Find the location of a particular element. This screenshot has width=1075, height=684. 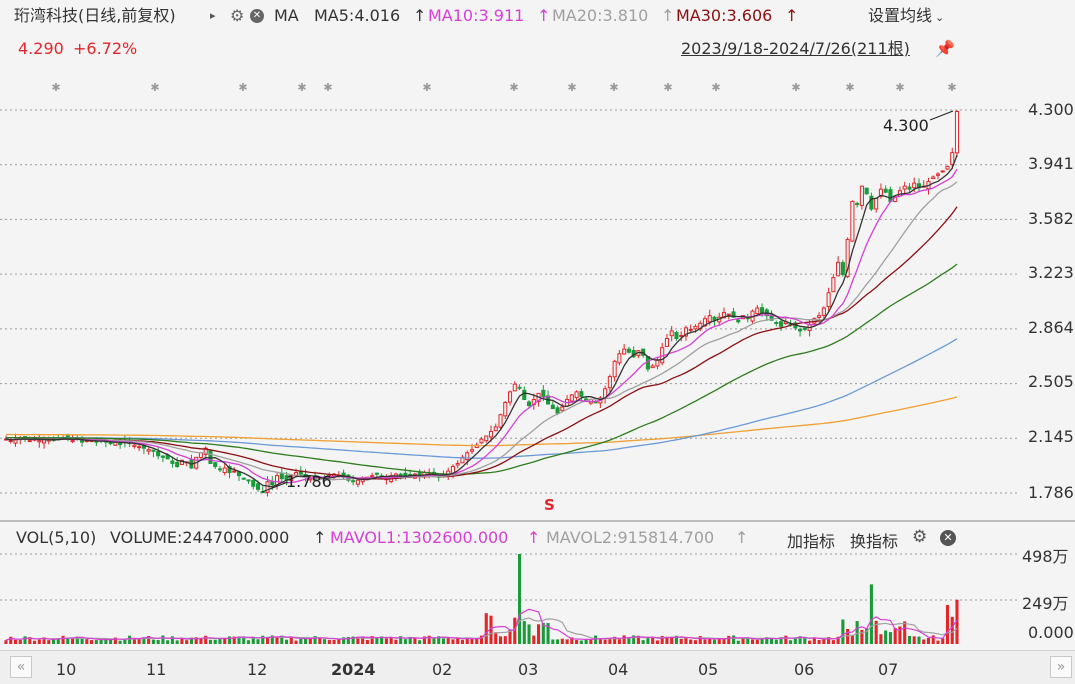

scroll-left-button: « is located at coordinates (21, 667).